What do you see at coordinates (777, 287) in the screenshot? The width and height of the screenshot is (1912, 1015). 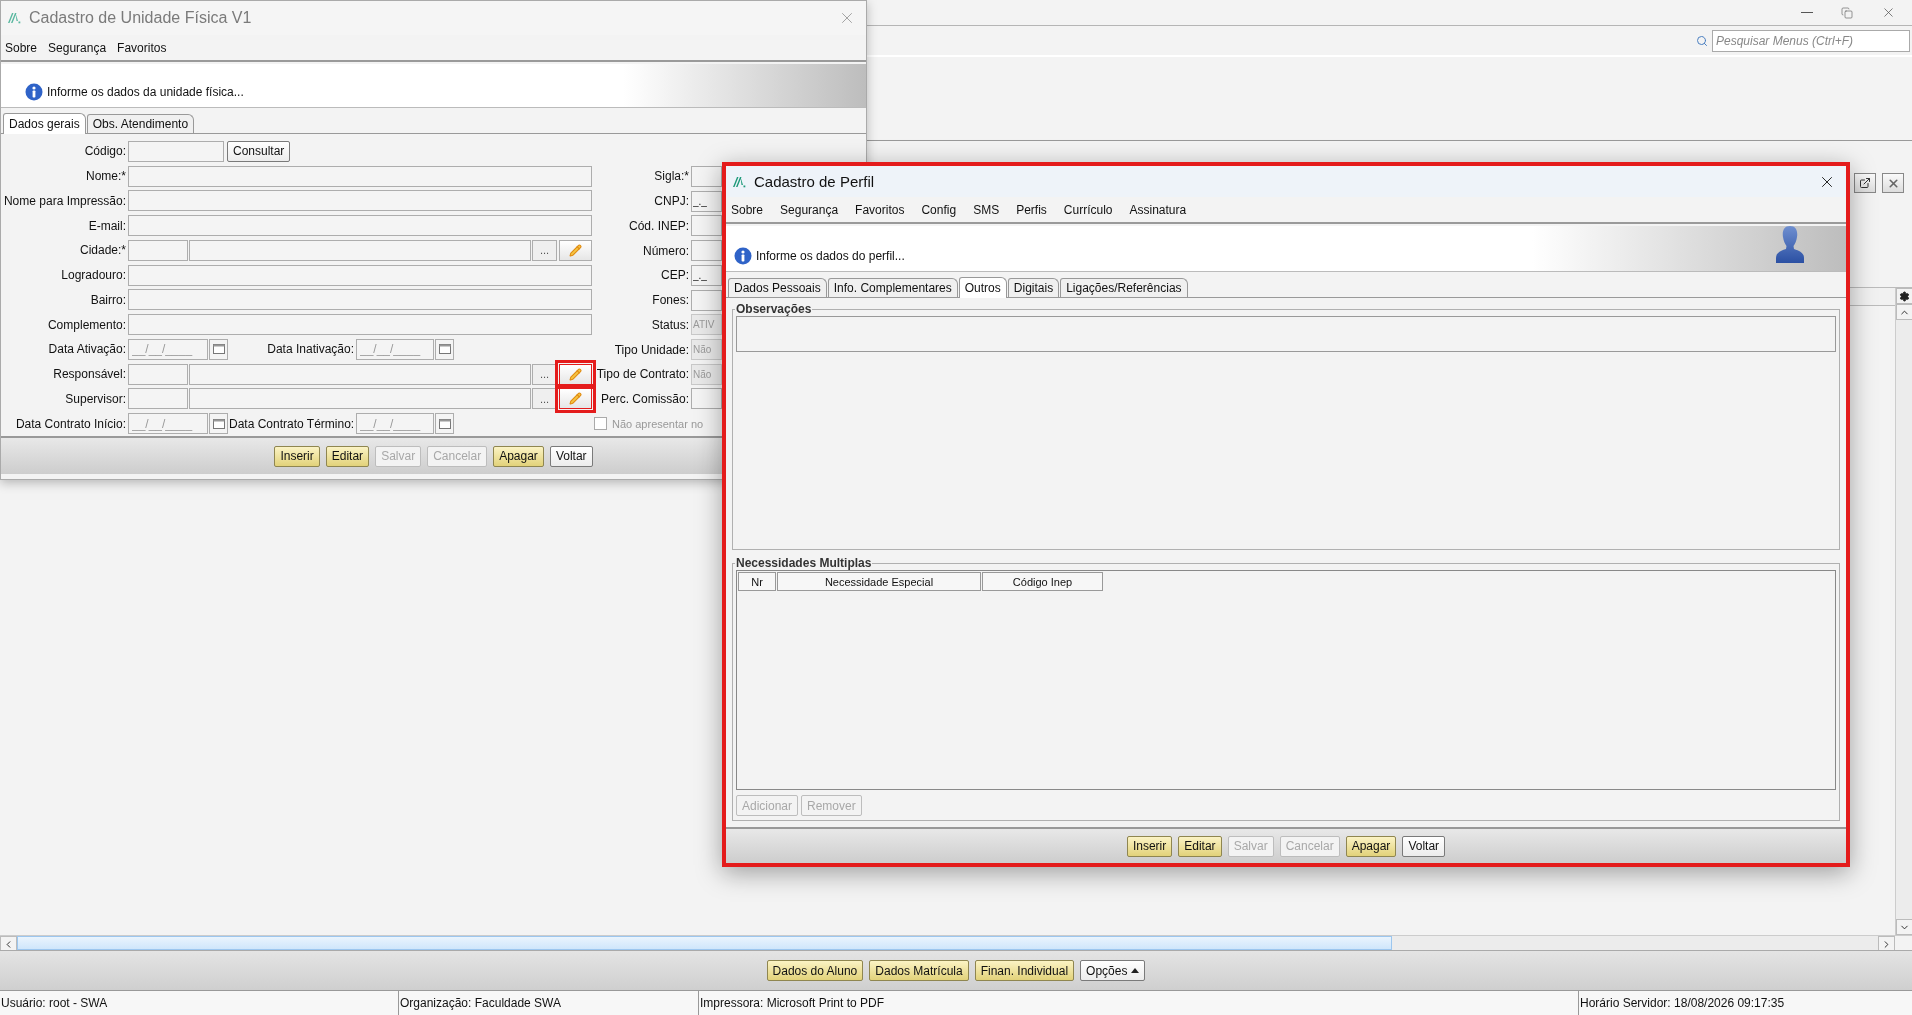 I see `tab: Dados Pessoais` at bounding box center [777, 287].